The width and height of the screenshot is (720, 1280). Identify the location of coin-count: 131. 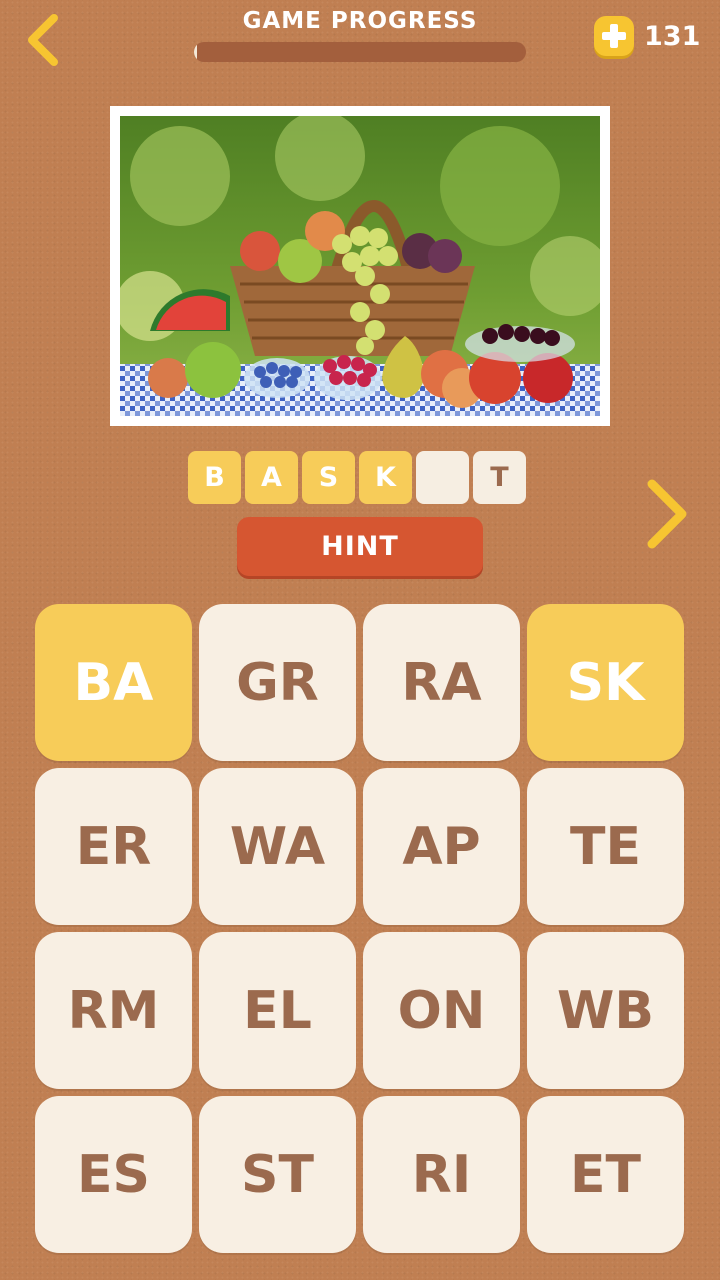
(672, 36).